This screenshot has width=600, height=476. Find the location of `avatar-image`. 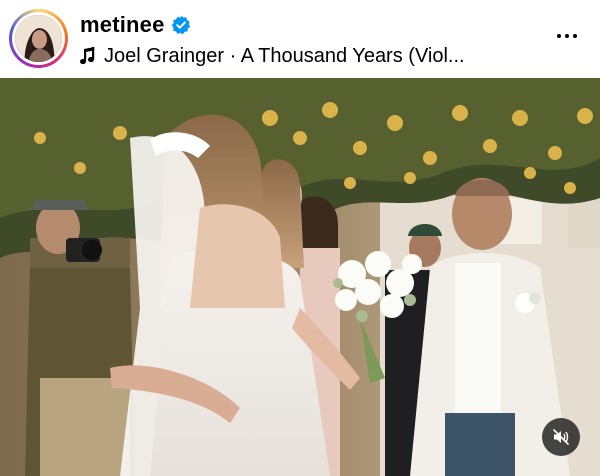

avatar-image is located at coordinates (38, 38).